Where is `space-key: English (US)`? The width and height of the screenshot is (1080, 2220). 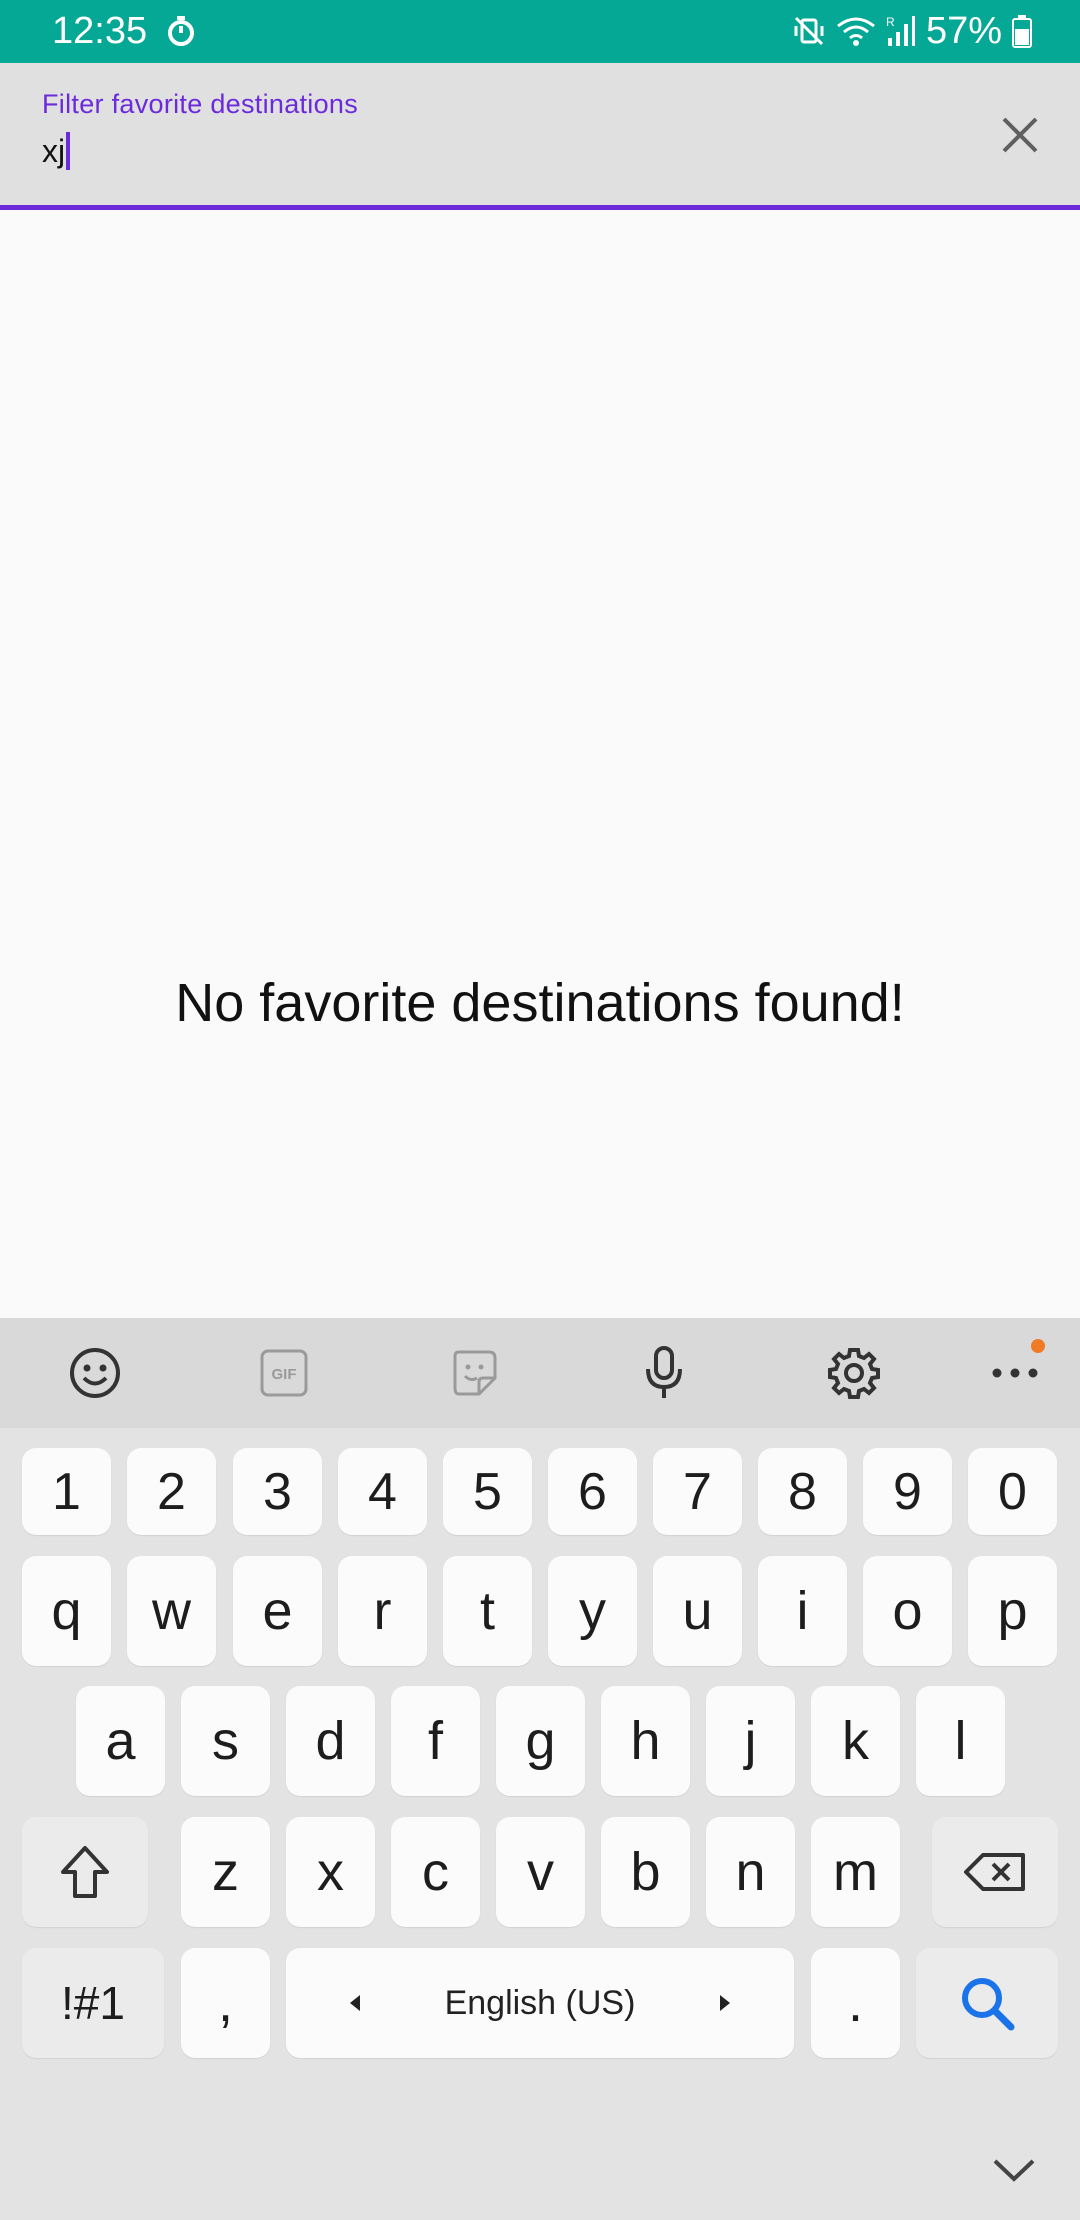
space-key: English (US) is located at coordinates (540, 2003).